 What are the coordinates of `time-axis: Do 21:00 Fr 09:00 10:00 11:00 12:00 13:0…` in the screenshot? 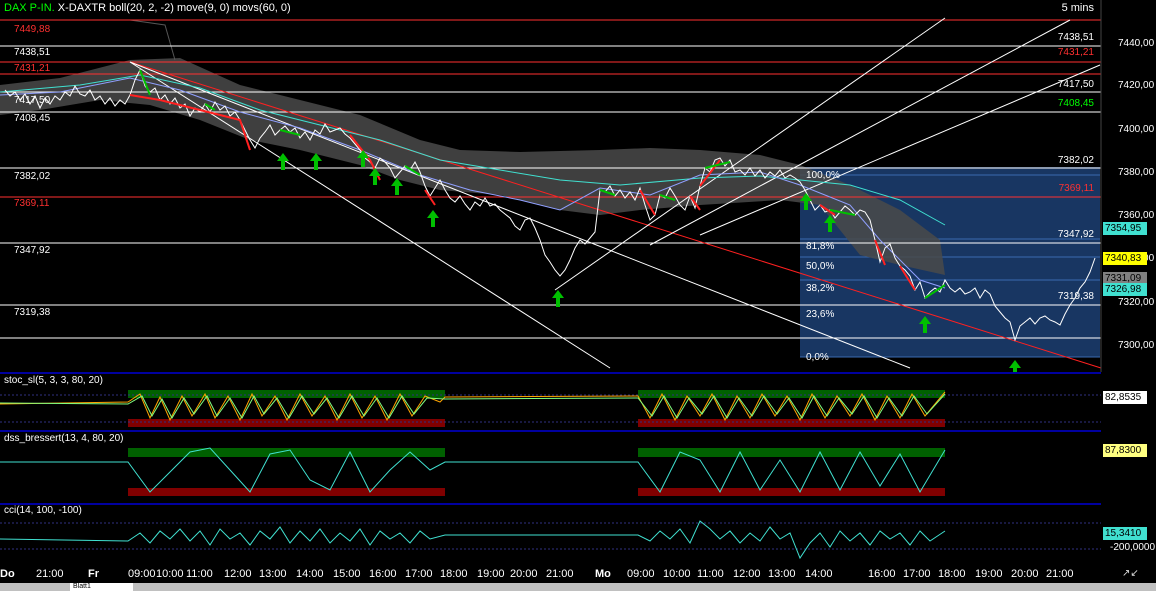 It's located at (578, 574).